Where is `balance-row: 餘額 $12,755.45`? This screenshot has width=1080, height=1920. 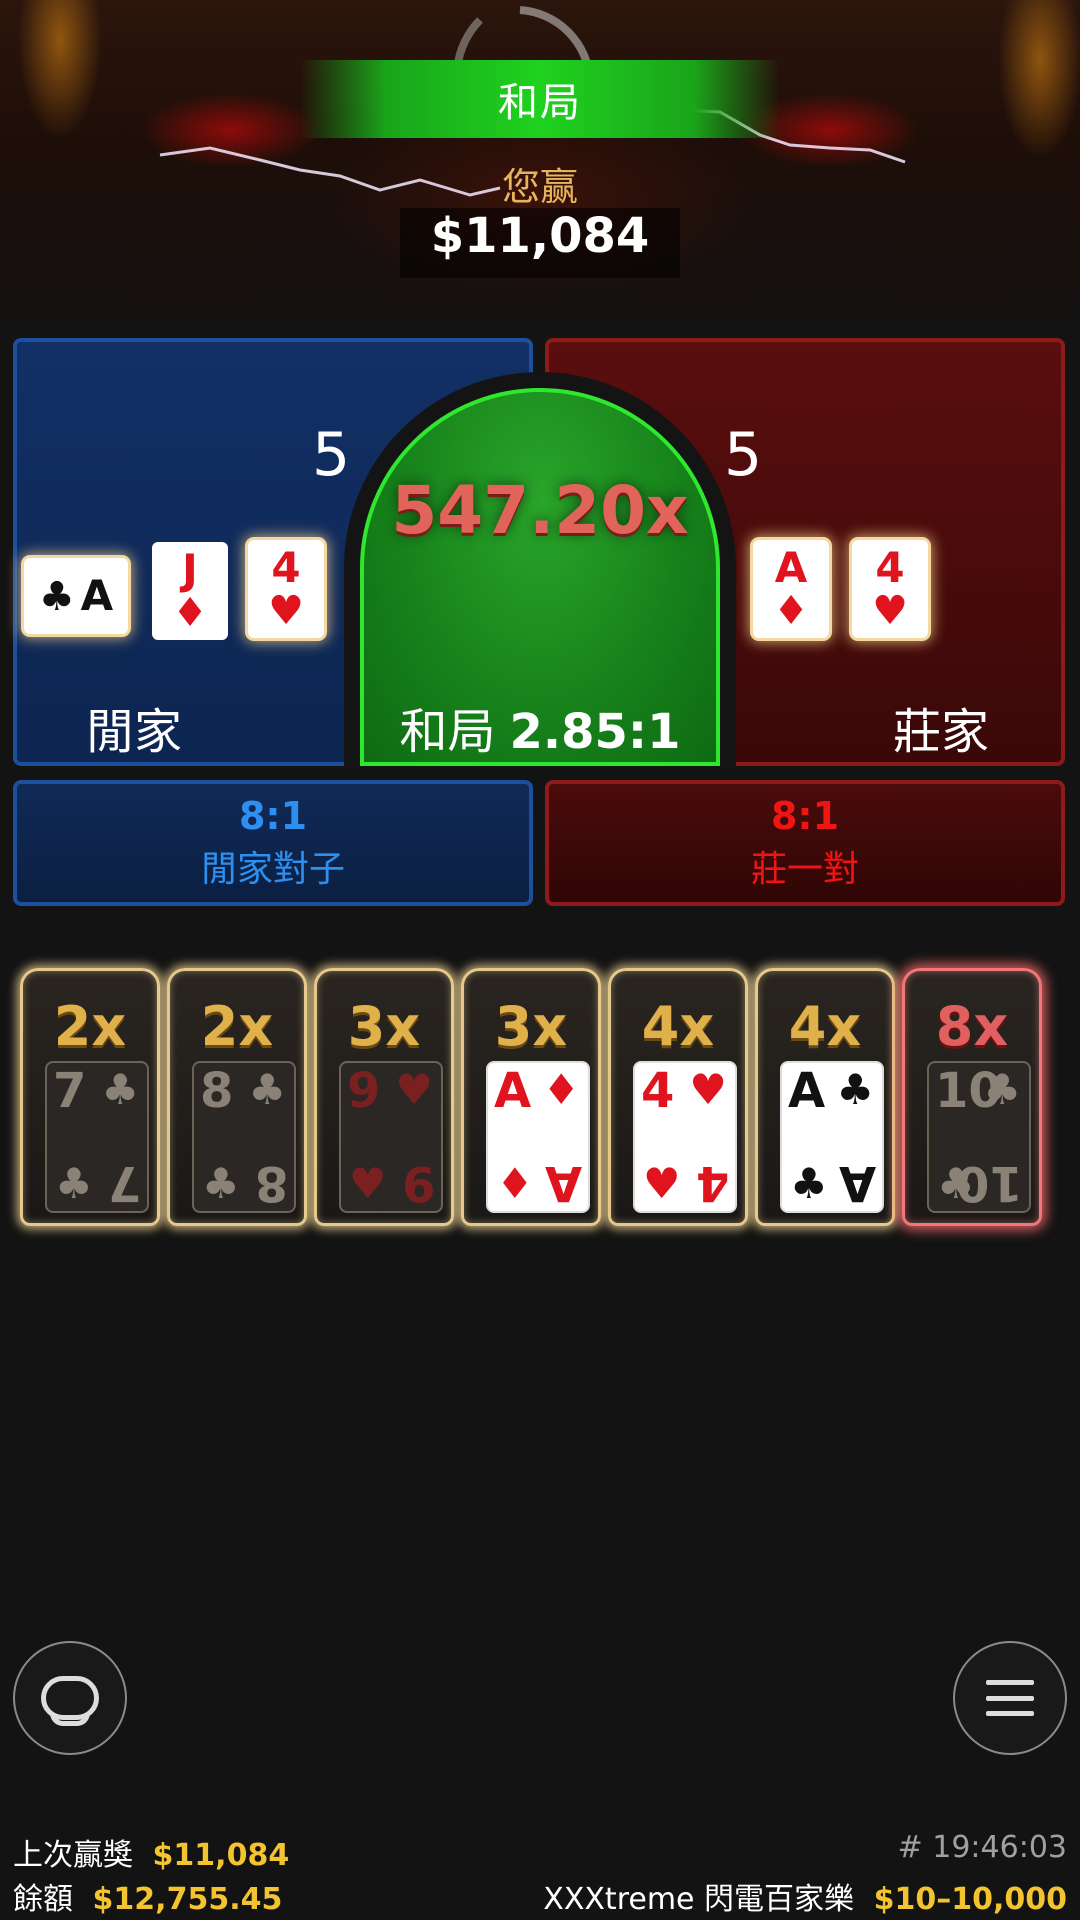 balance-row: 餘額 $12,755.45 is located at coordinates (147, 1896).